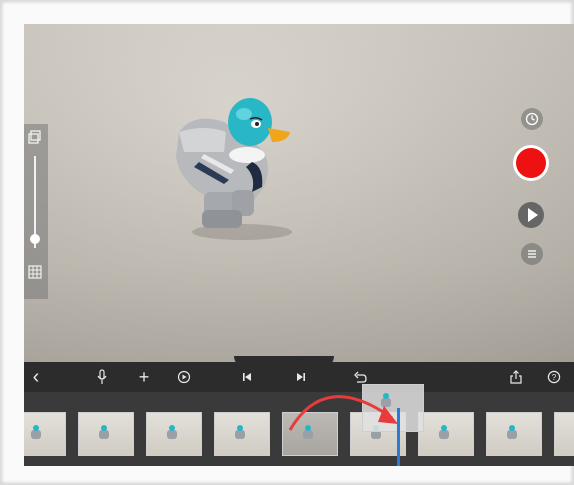 The width and height of the screenshot is (574, 485). What do you see at coordinates (36, 377) in the screenshot?
I see `back-button: ‹` at bounding box center [36, 377].